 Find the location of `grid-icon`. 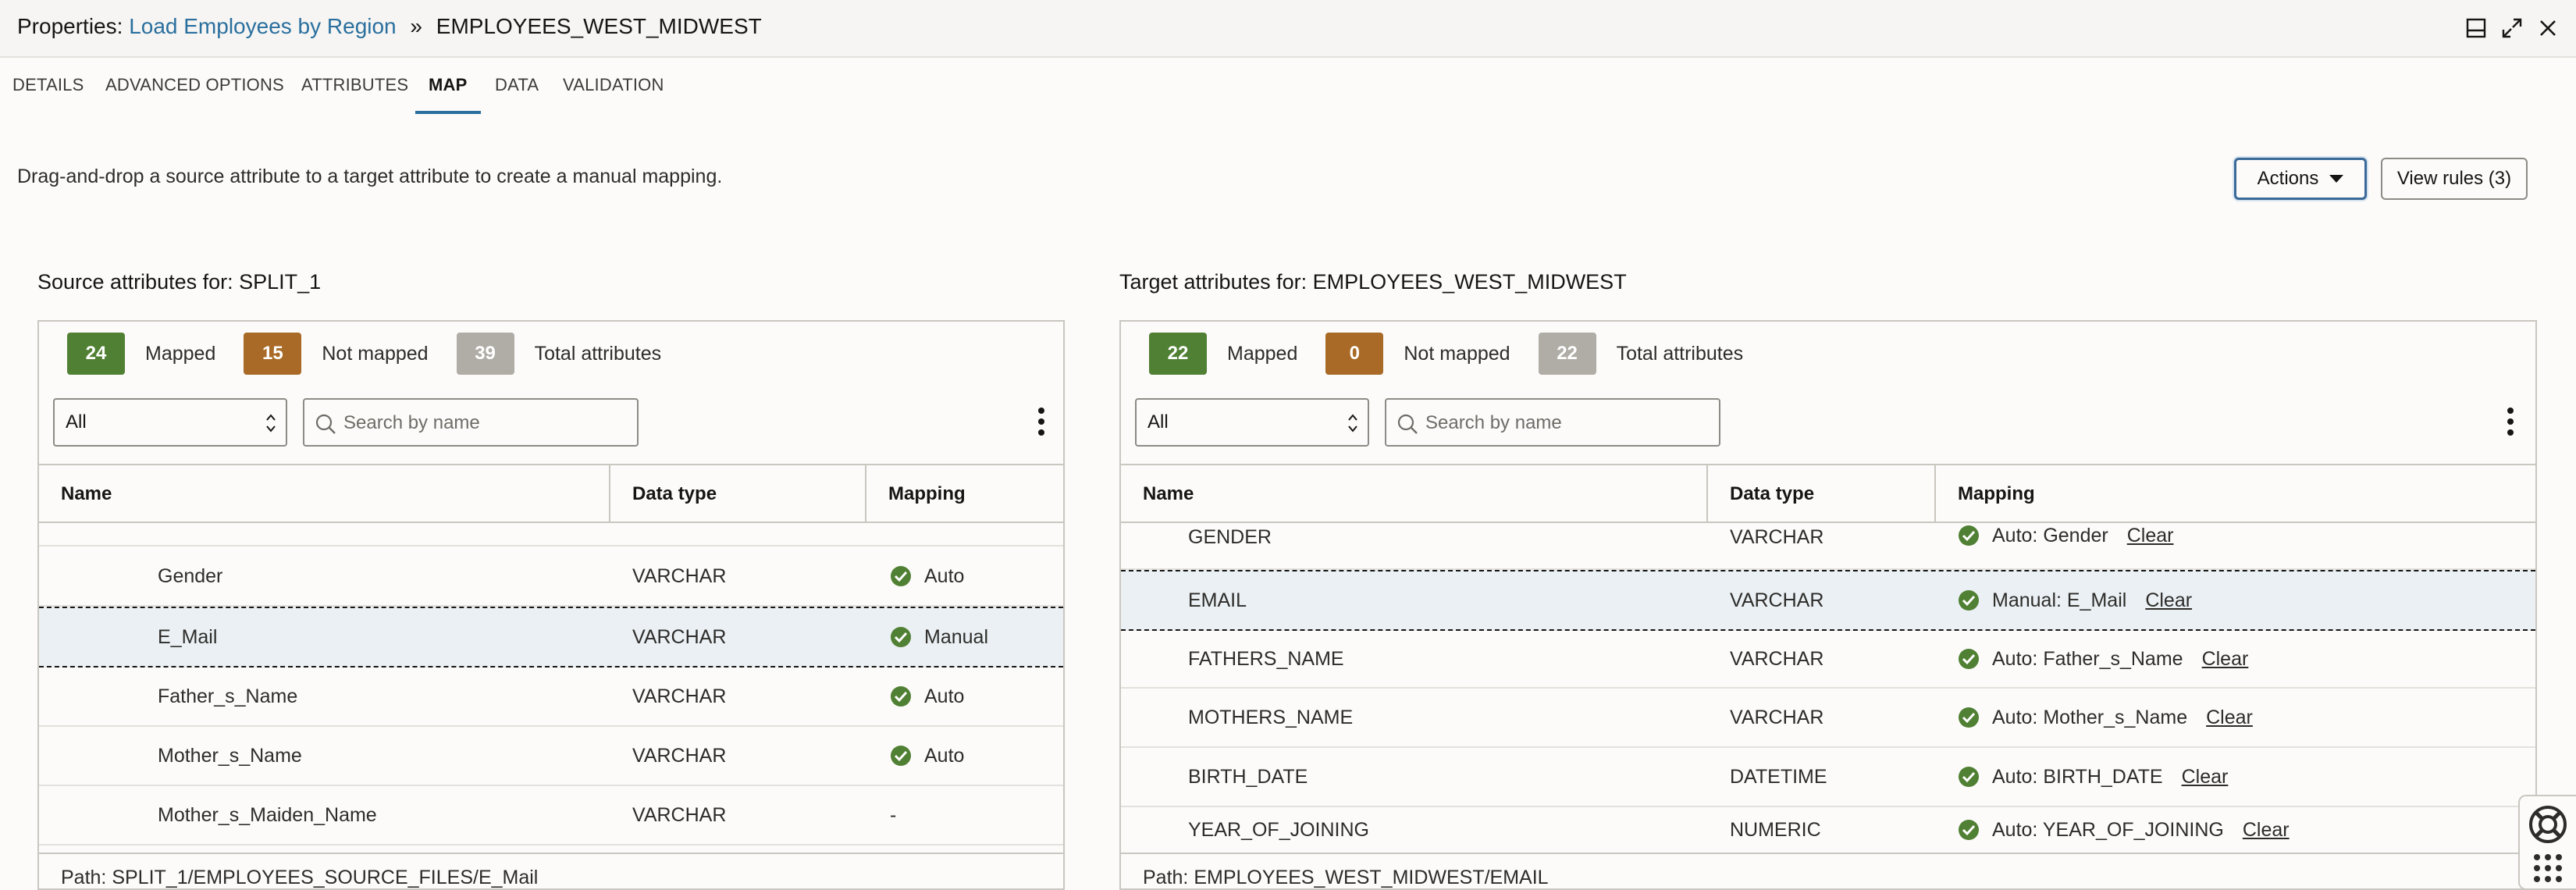

grid-icon is located at coordinates (2548, 868).